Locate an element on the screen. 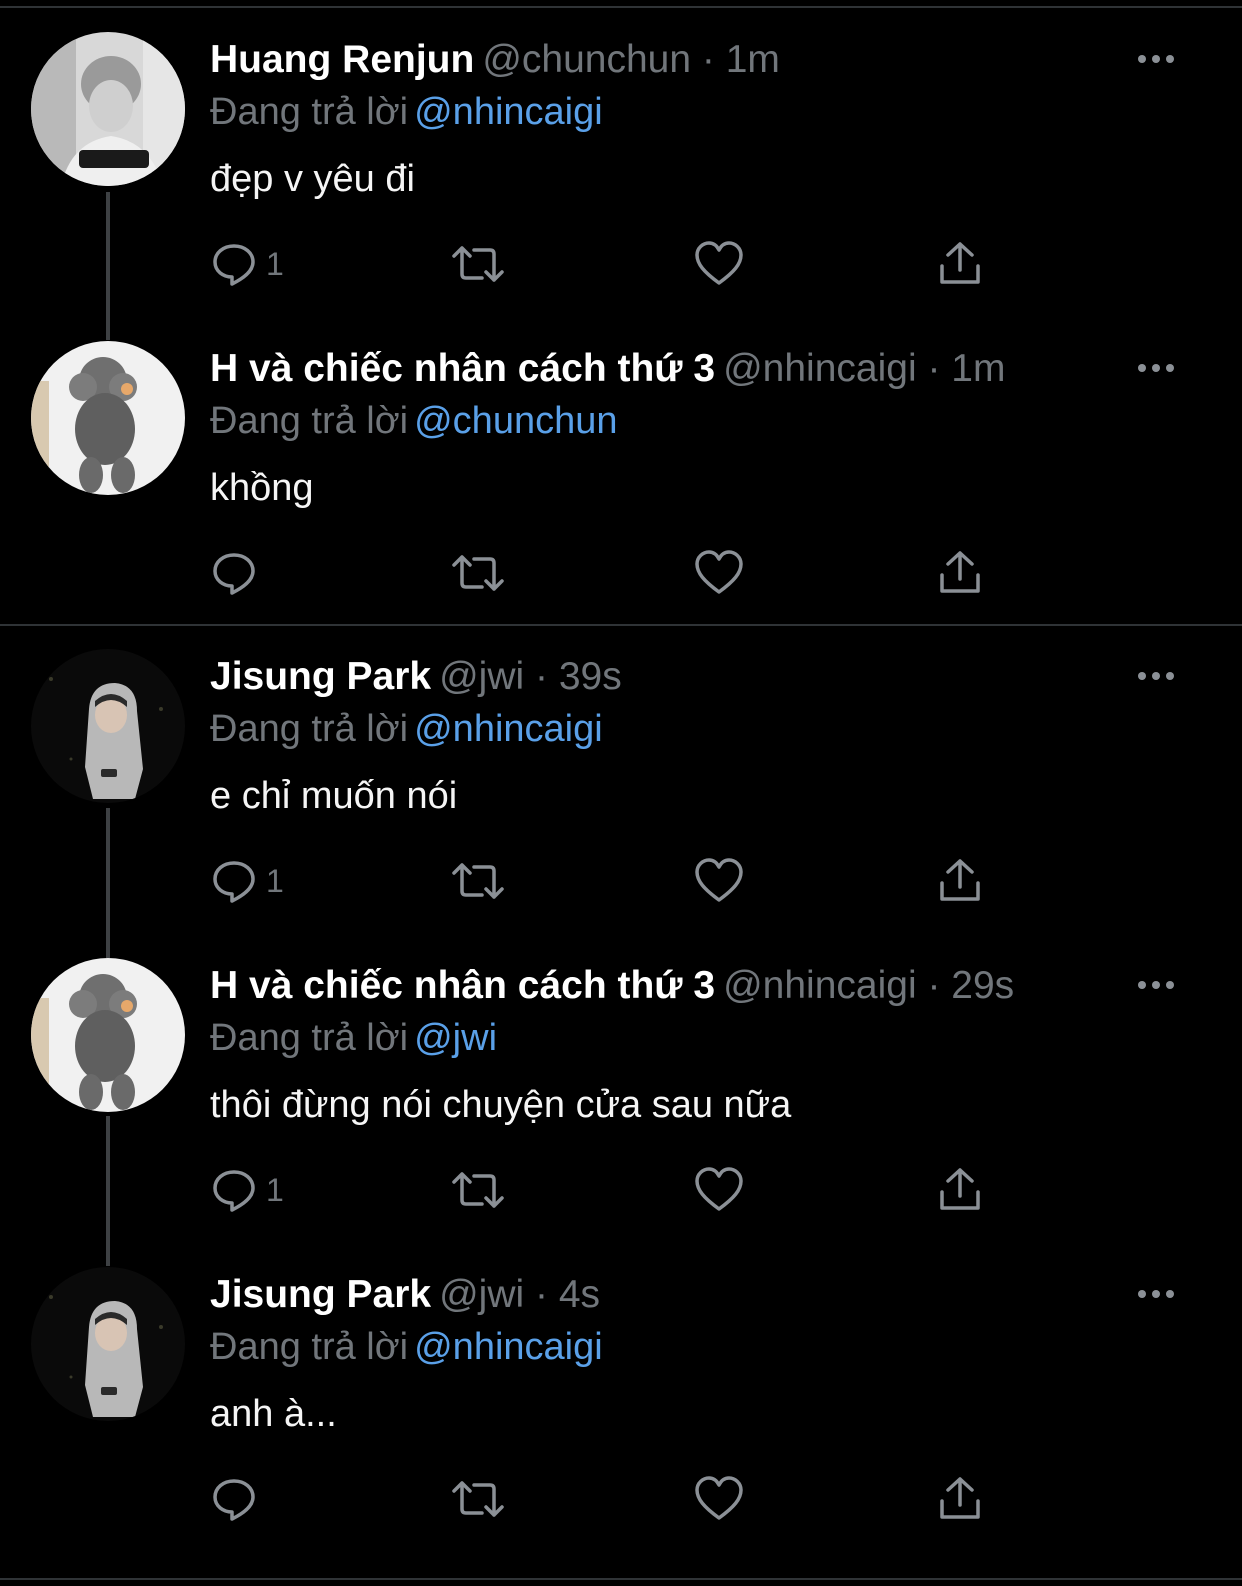  tweet-header: Jisung Park @jwi · 39s is located at coordinates (416, 677).